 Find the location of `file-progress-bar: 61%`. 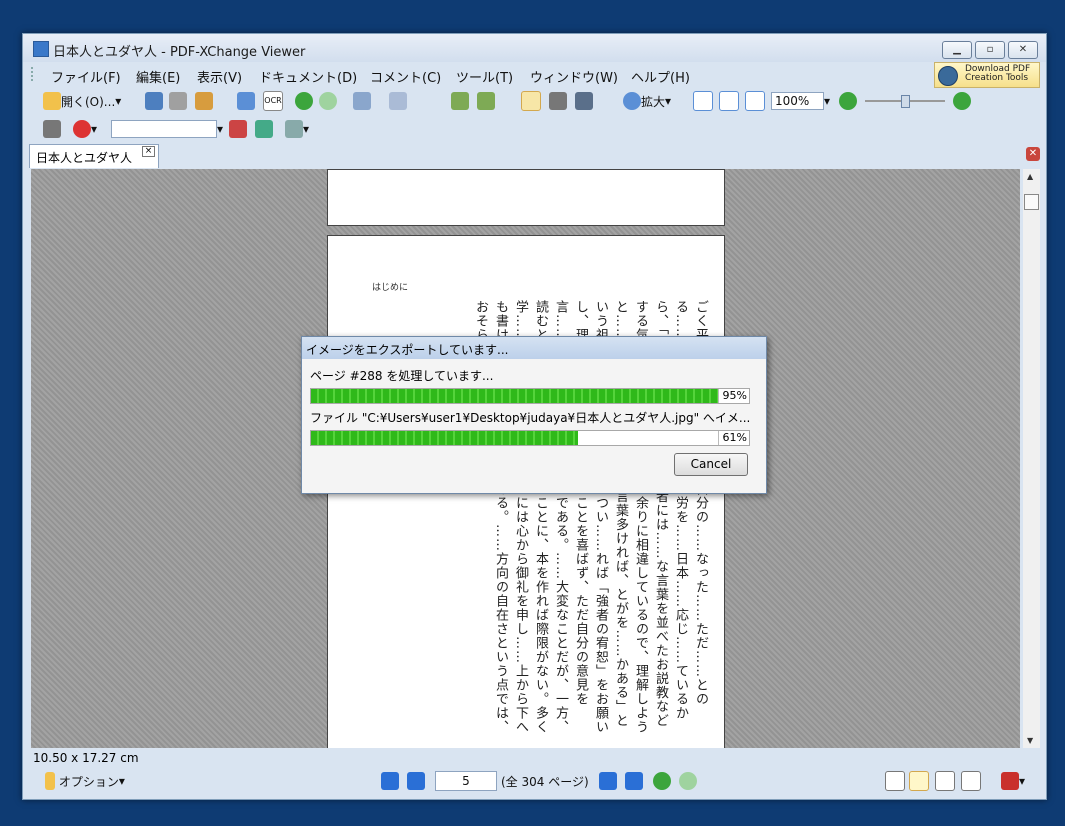

file-progress-bar: 61% is located at coordinates (530, 438).